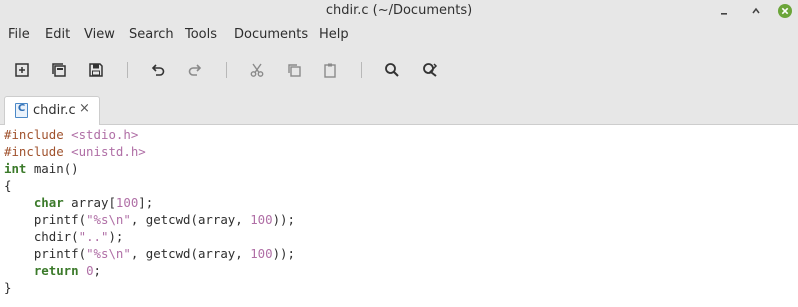 Image resolution: width=798 pixels, height=307 pixels. I want to click on cut-button, so click(257, 70).